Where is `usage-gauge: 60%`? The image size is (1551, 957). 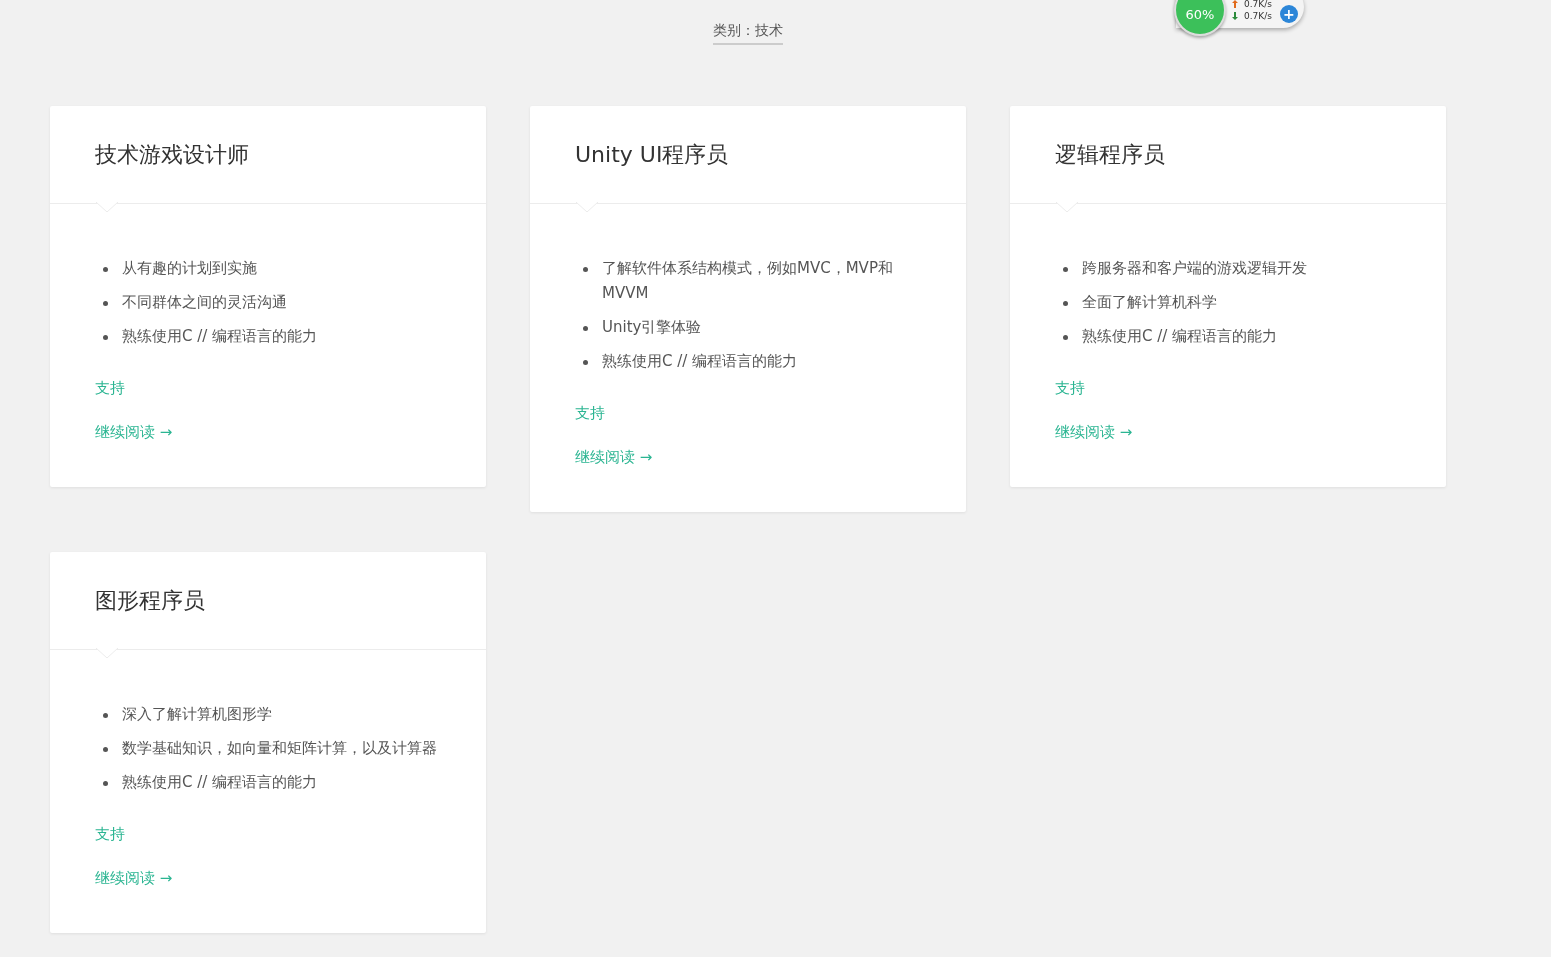 usage-gauge: 60% is located at coordinates (1200, 18).